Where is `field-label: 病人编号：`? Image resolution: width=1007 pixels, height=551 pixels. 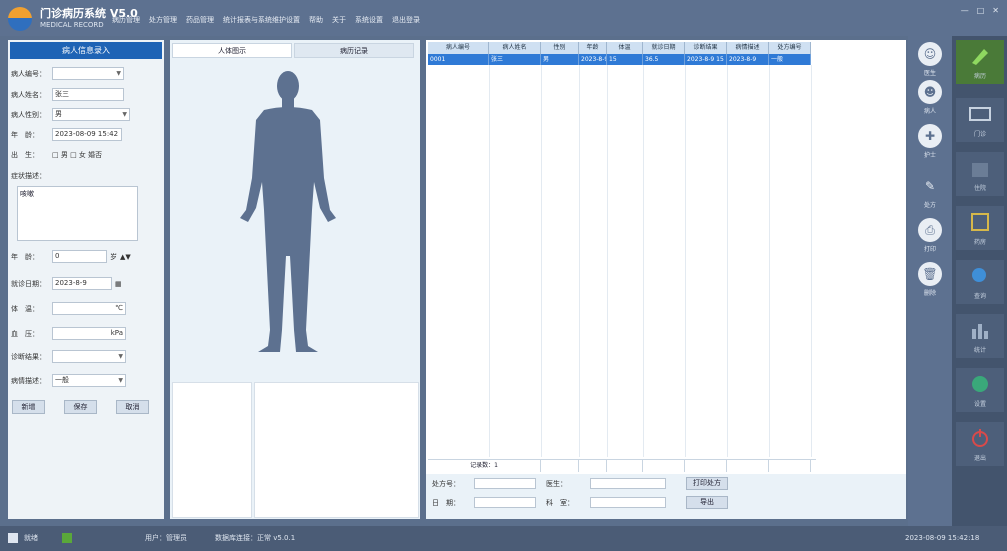
field-label: 病人编号： is located at coordinates (28, 73).